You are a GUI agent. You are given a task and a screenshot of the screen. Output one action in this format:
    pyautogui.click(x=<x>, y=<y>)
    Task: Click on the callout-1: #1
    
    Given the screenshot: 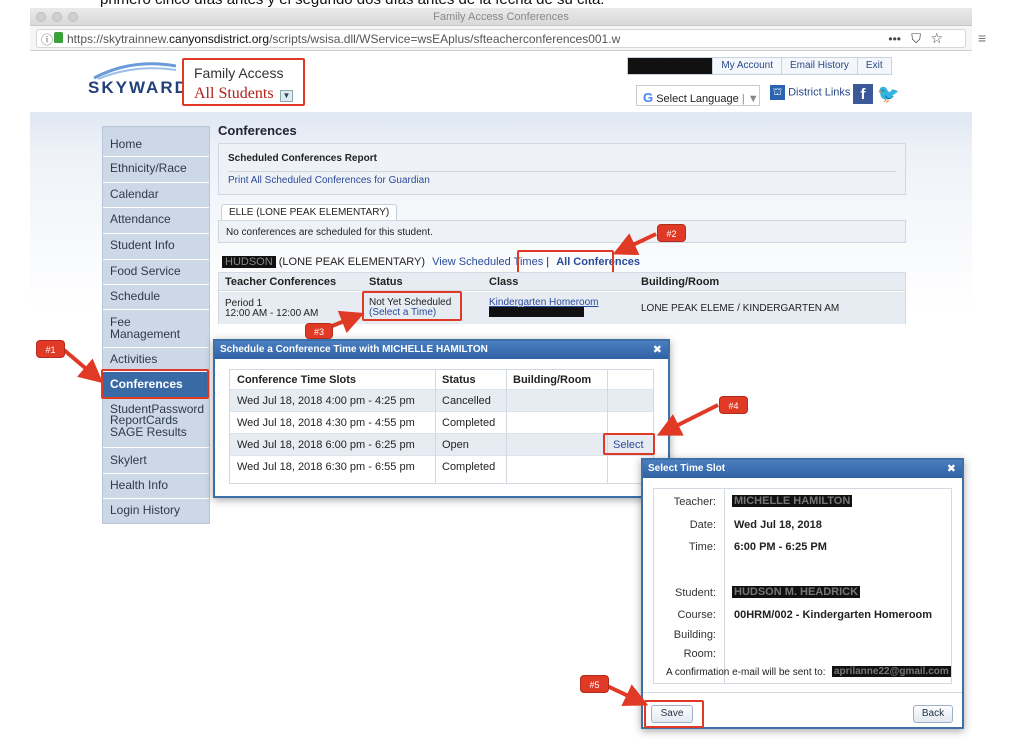 What is the action you would take?
    pyautogui.click(x=50, y=349)
    